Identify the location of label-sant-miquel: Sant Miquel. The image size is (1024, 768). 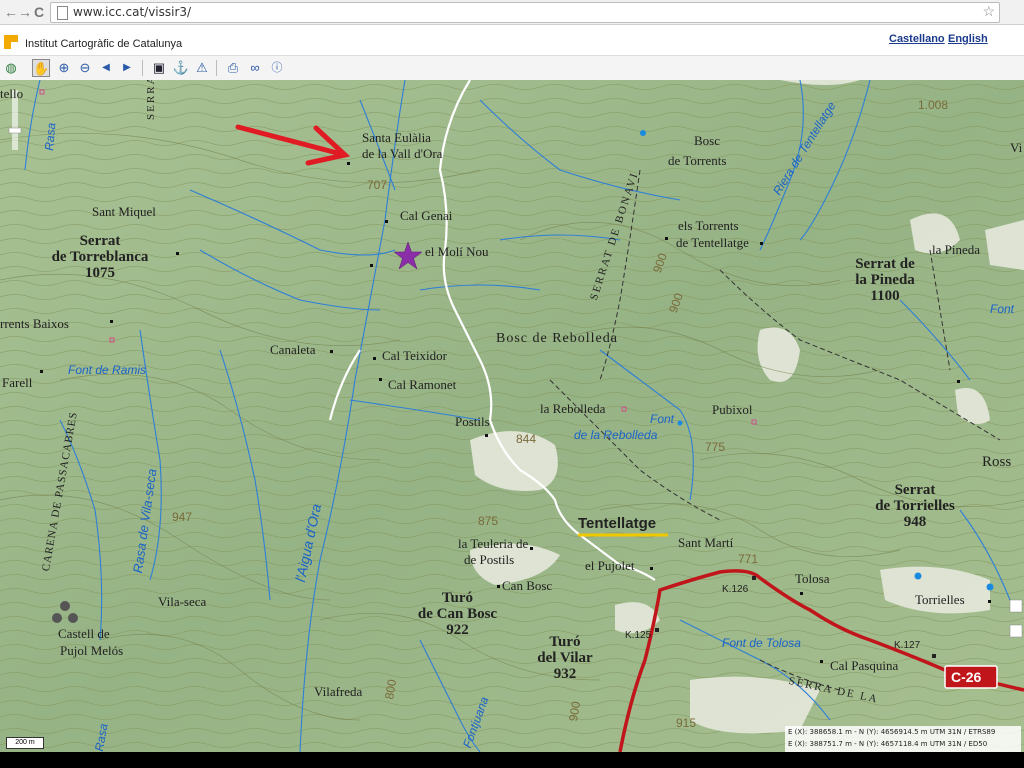
(124, 211).